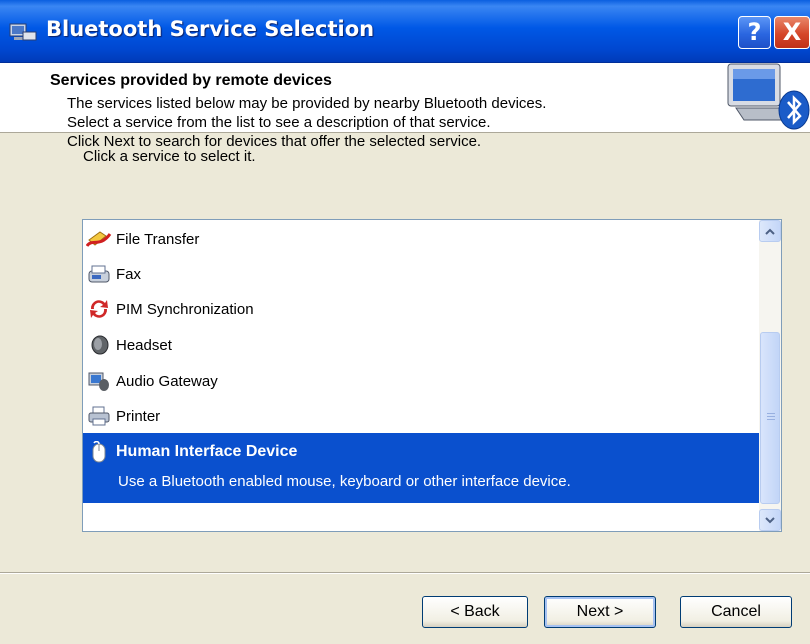  I want to click on button-separator, so click(405, 573).